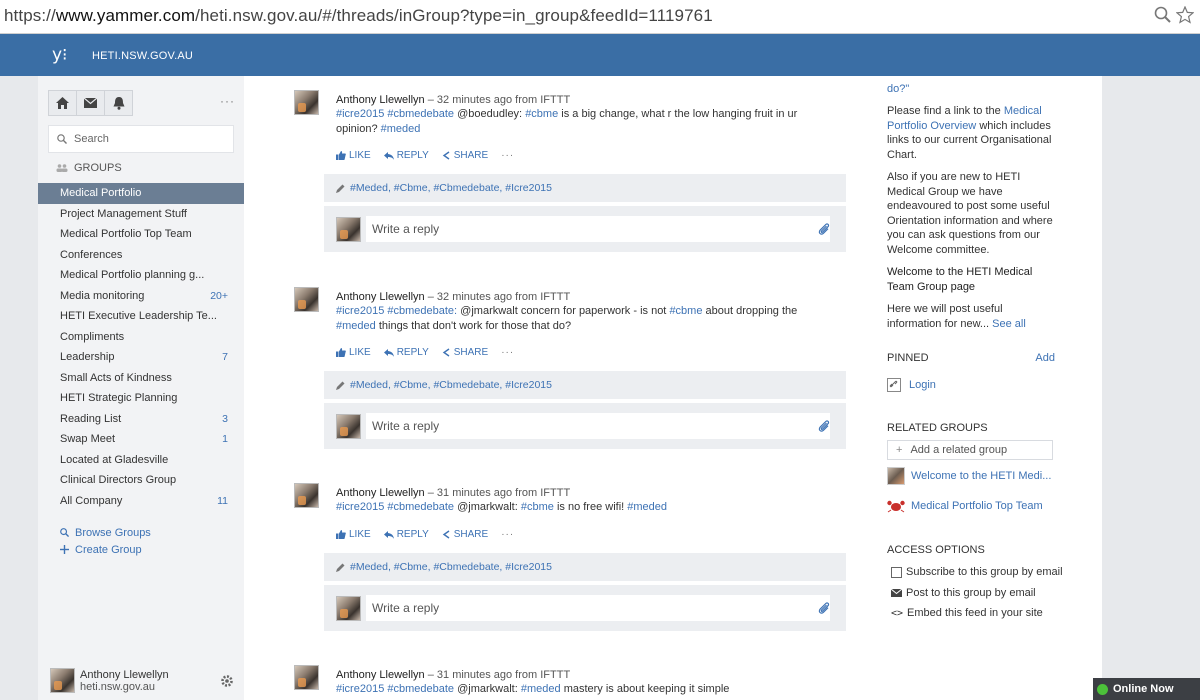 This screenshot has width=1200, height=700. Describe the element at coordinates (141, 439) in the screenshot. I see `group-item: Swap Meet 1` at that location.